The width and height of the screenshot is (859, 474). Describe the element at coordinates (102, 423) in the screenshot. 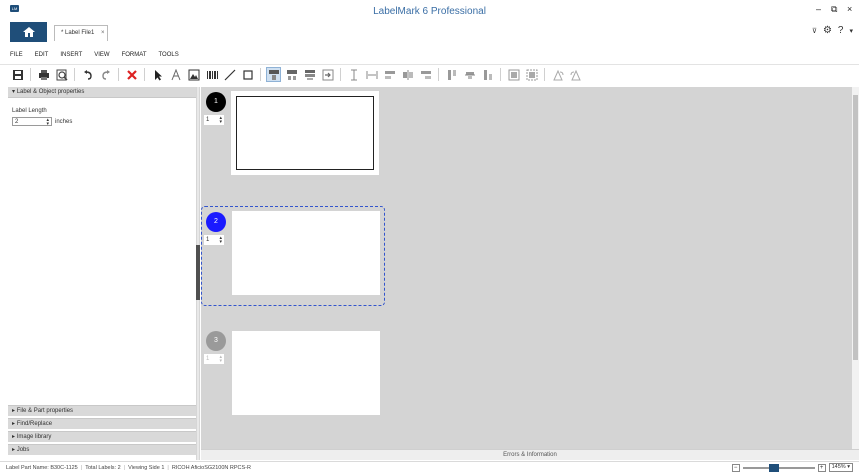

I see `find-replace-header: ▸ Find/Replace` at that location.